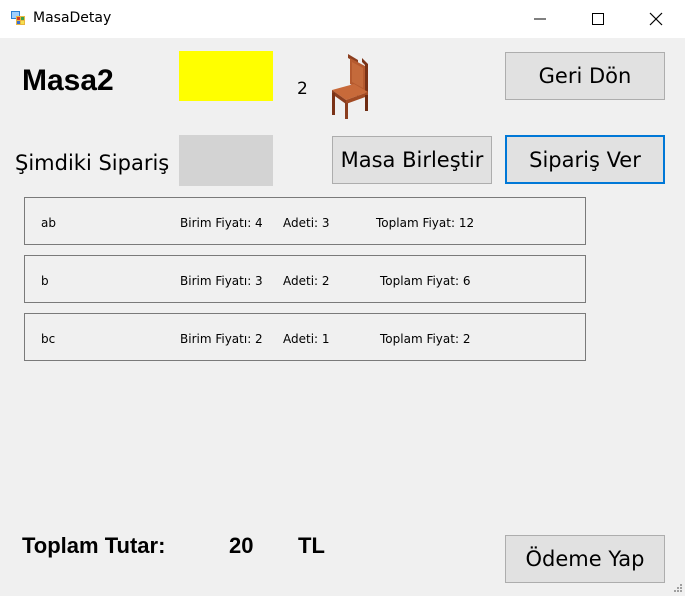 The image size is (685, 596). I want to click on title-bar: MasaDetay, so click(342, 19).